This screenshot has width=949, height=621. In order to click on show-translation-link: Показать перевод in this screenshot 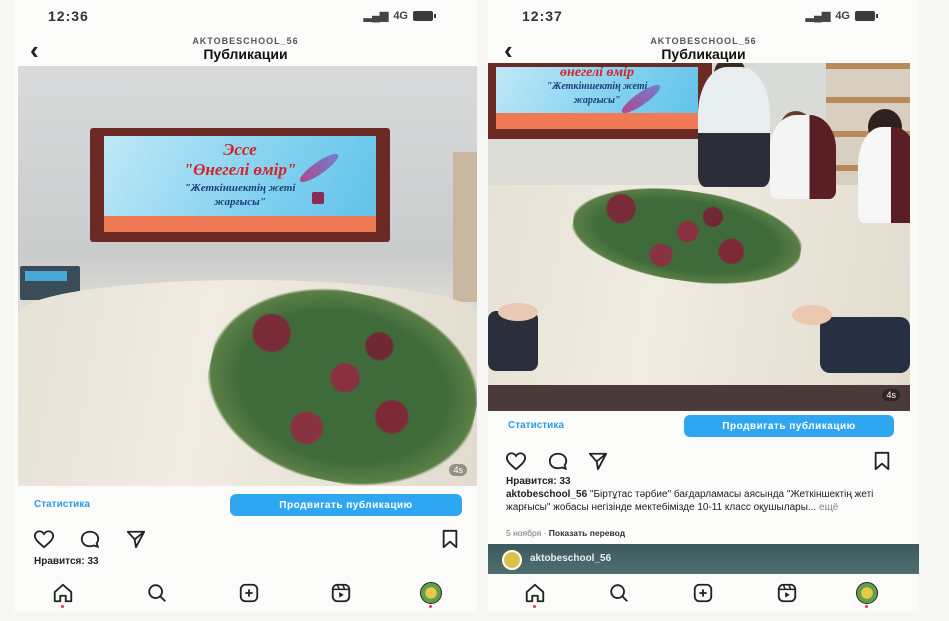, I will do `click(587, 533)`.